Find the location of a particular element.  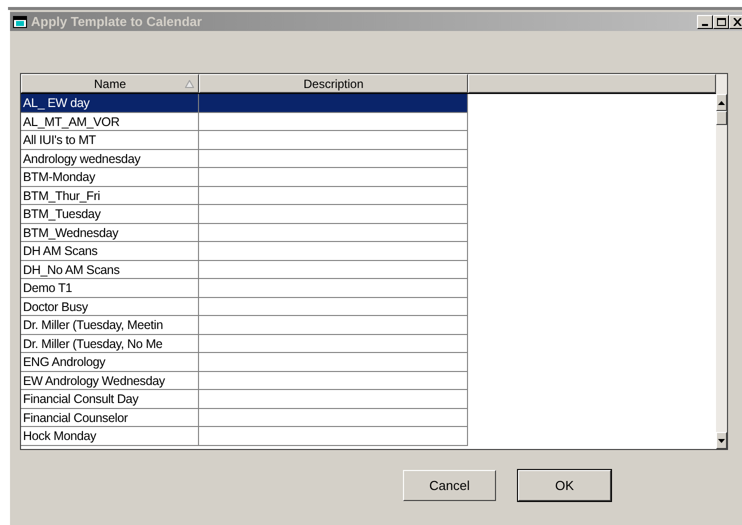

table-cell: DH AM Scans is located at coordinates (110, 251).